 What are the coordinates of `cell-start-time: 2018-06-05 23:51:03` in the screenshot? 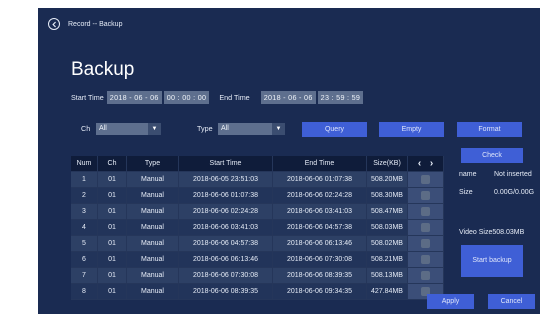 It's located at (225, 179).